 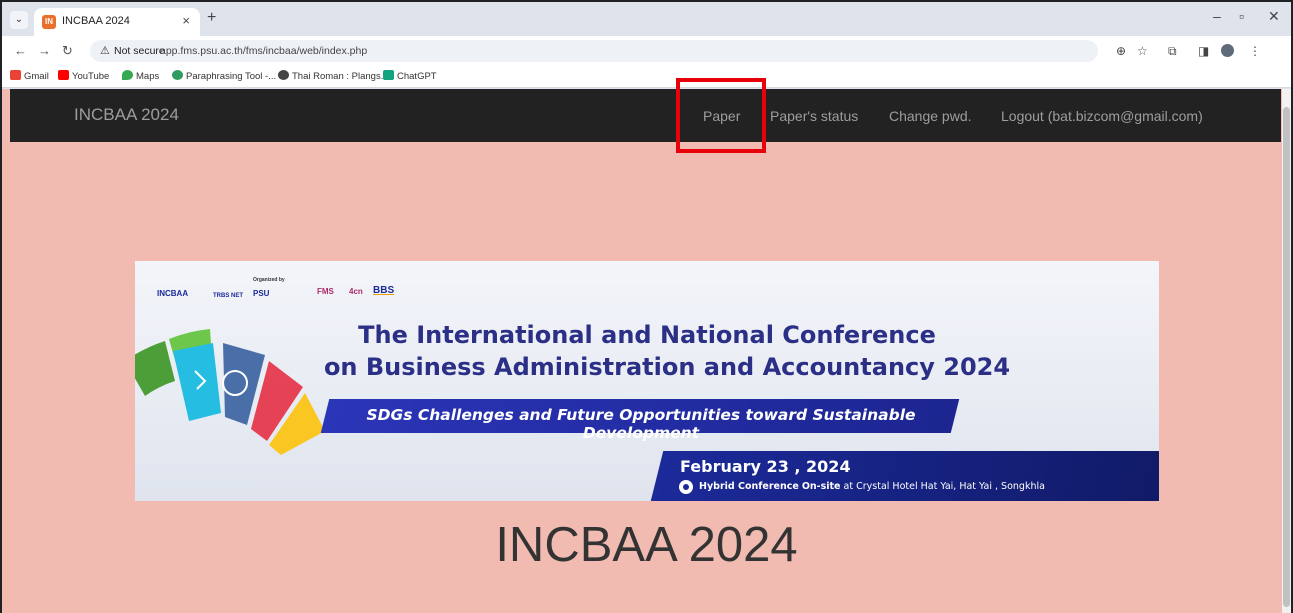 What do you see at coordinates (749, 486) in the screenshot?
I see `conference-type: Hybrid Conference` at bounding box center [749, 486].